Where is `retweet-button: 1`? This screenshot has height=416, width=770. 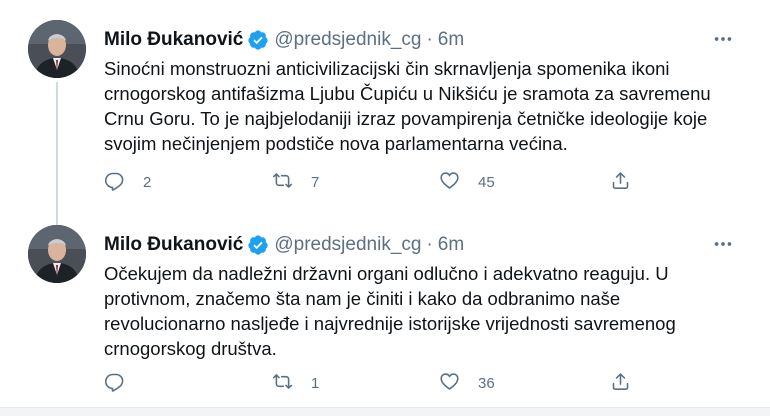
retweet-button: 1 is located at coordinates (295, 383).